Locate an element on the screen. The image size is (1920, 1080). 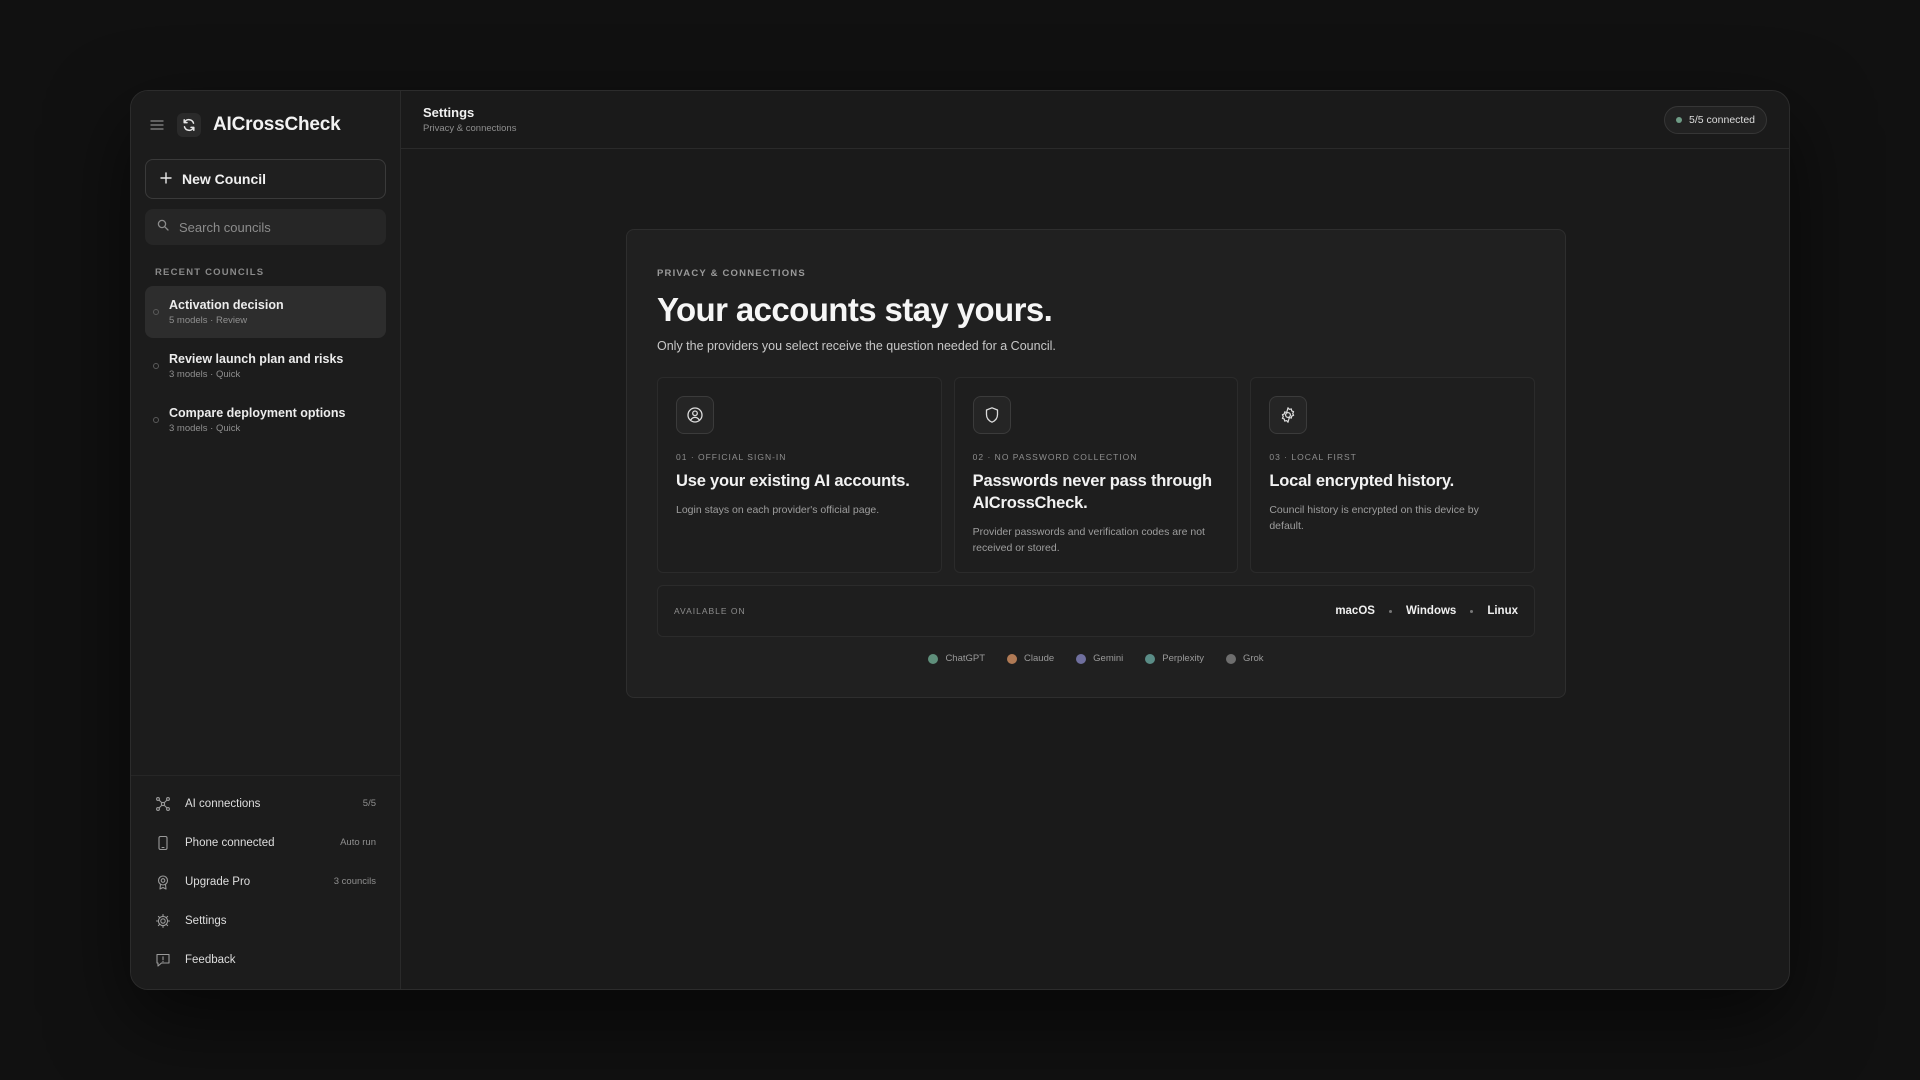
sidebar-item-ai-connections: AI connections 5/5 is located at coordinates (265, 803).